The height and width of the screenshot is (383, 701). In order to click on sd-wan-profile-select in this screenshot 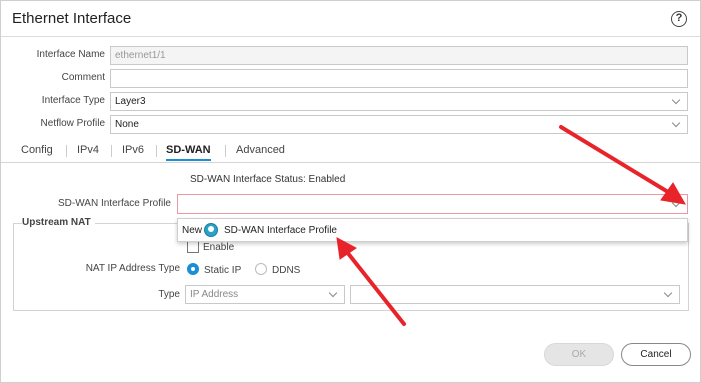, I will do `click(432, 204)`.